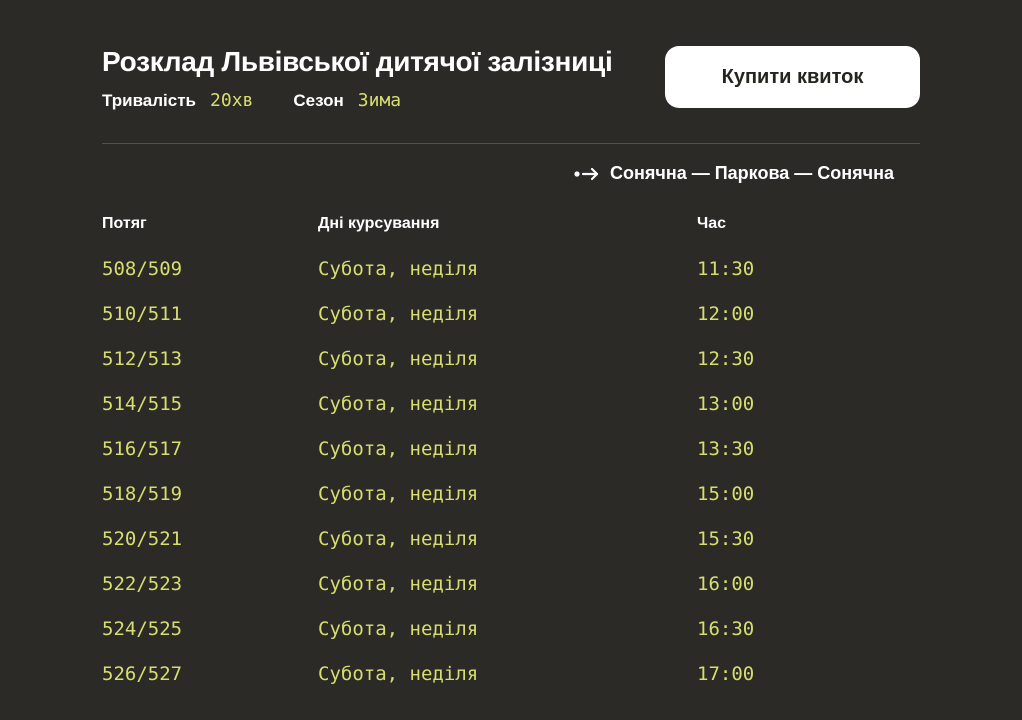  Describe the element at coordinates (726, 628) in the screenshot. I see `departure-time: 16:30` at that location.